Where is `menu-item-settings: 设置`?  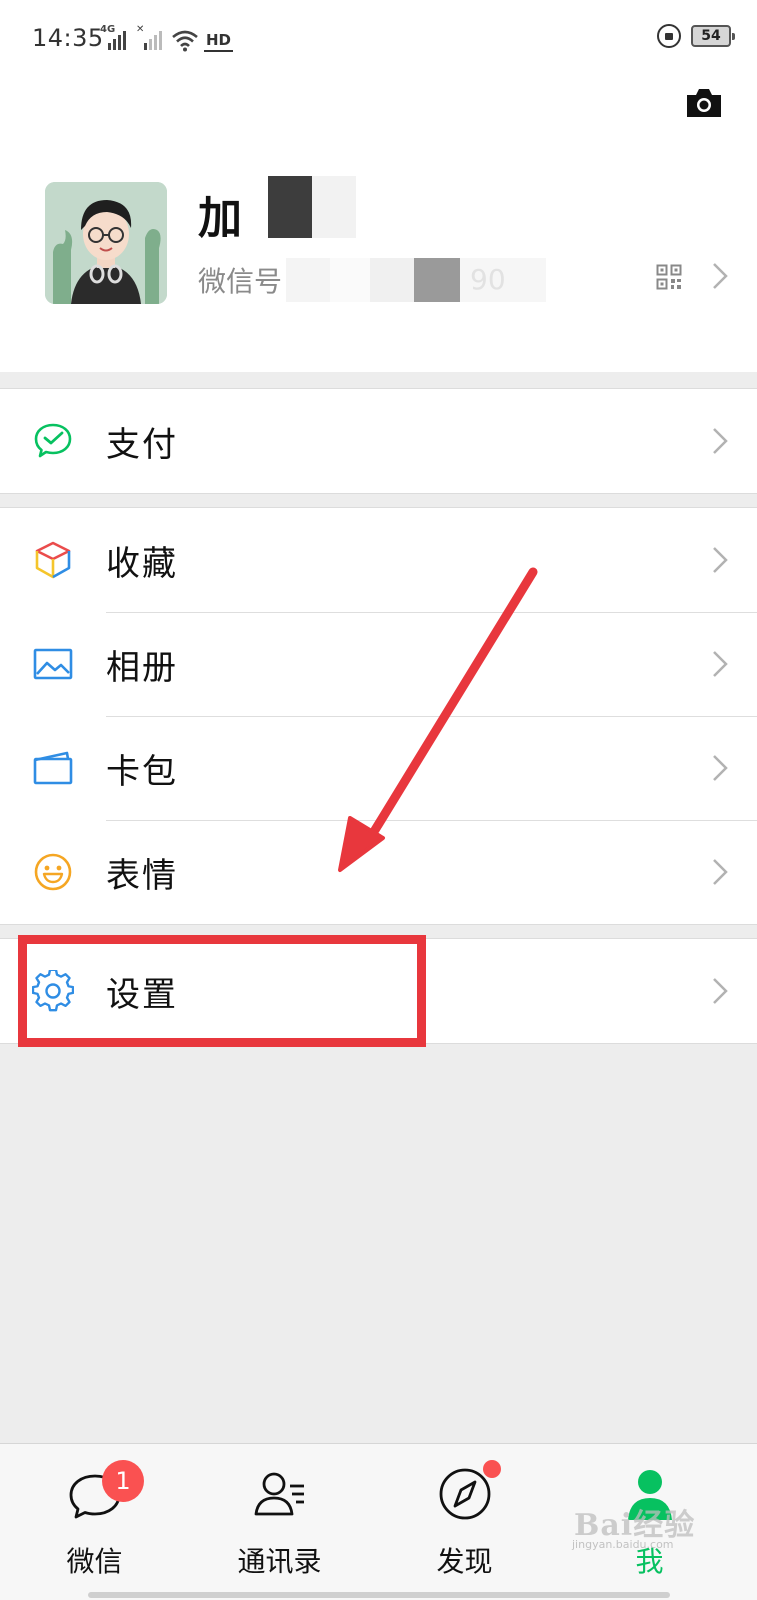
menu-item-settings: 设置 is located at coordinates (378, 991).